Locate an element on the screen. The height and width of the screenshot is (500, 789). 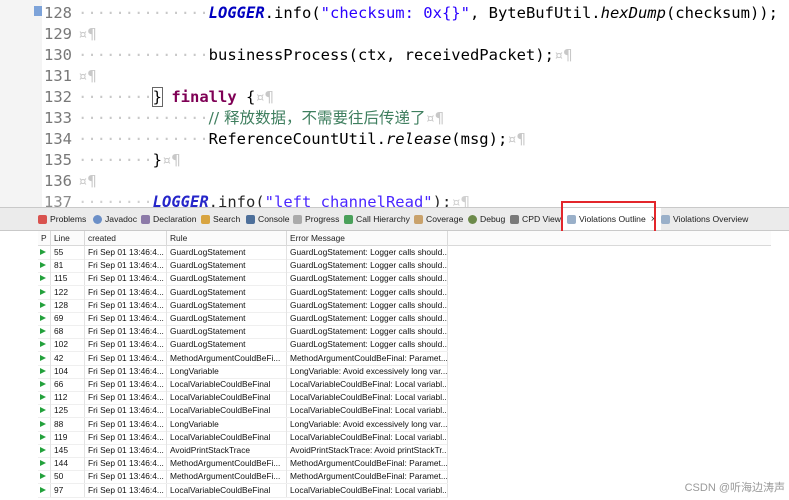
tab-debug: Debug is located at coordinates (486, 219).